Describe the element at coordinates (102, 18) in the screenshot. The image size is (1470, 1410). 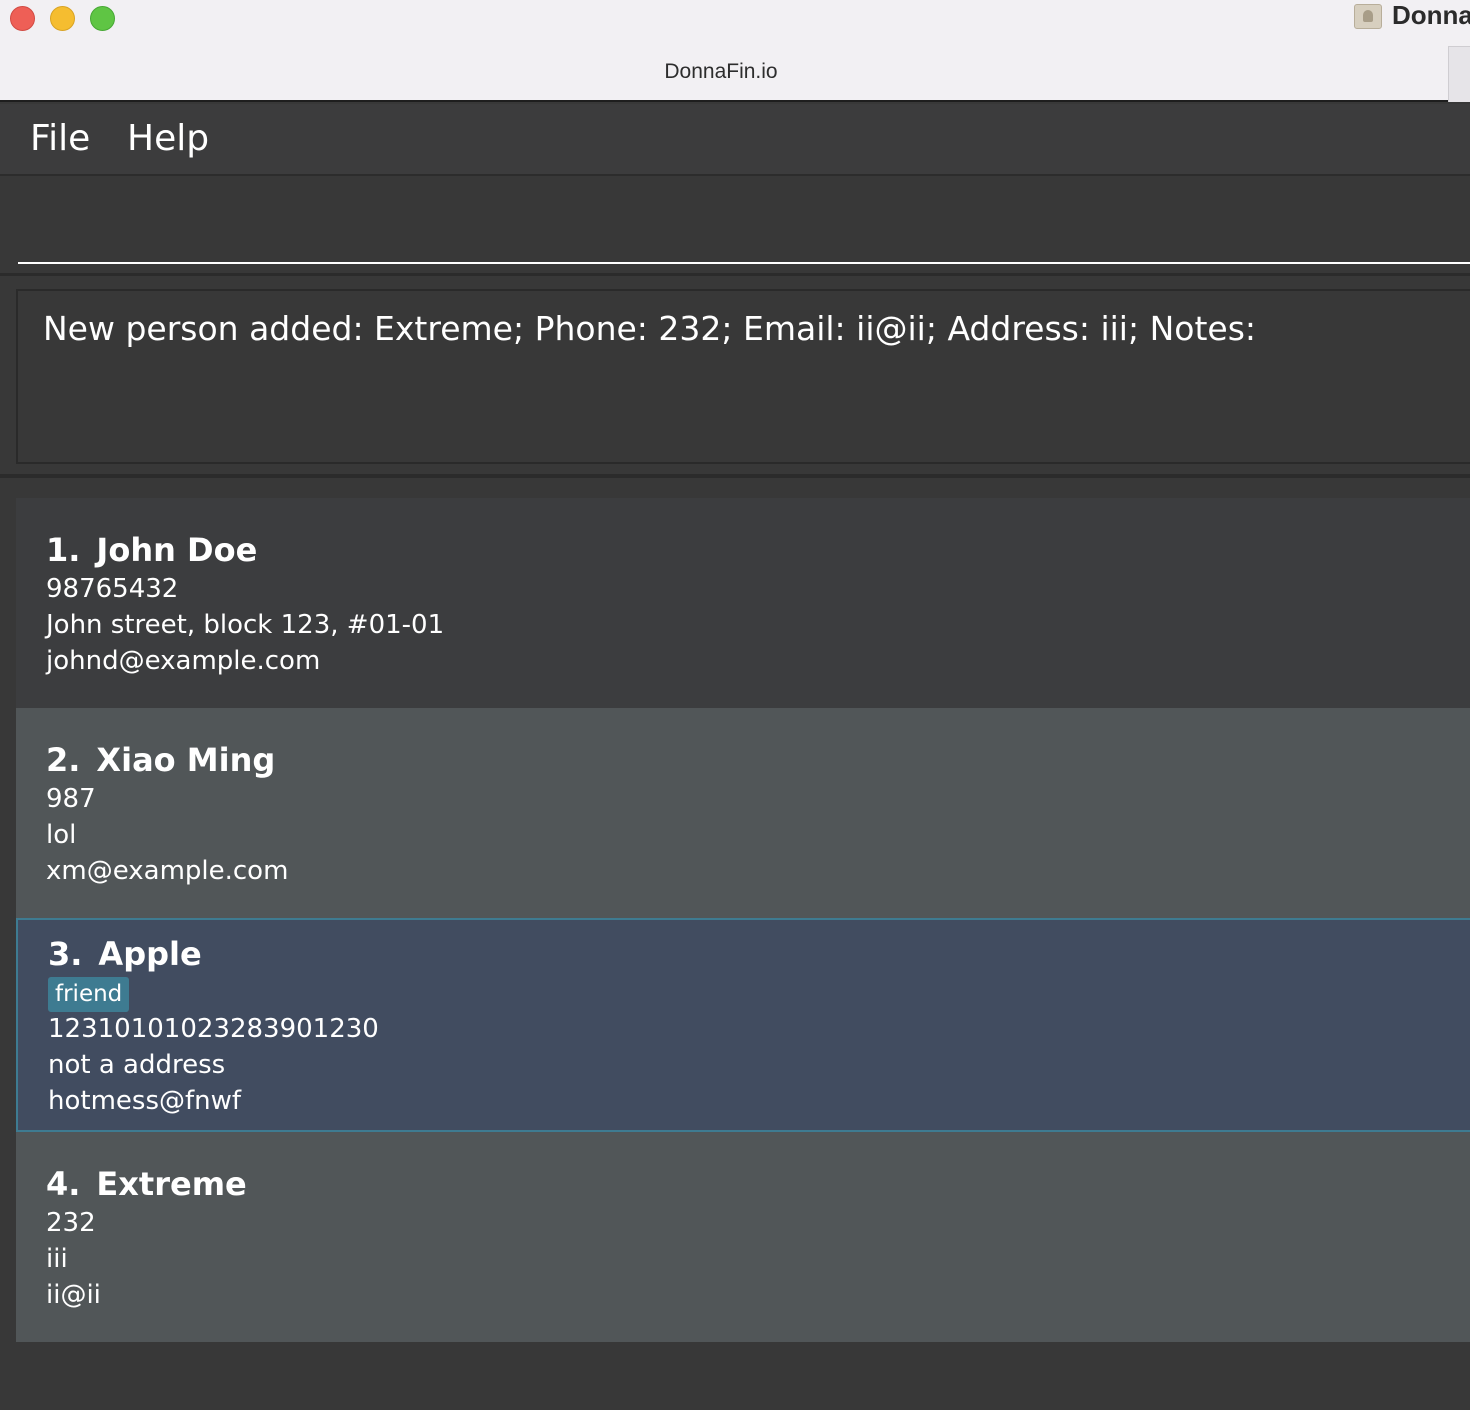
I see `zoom-window-icon` at that location.